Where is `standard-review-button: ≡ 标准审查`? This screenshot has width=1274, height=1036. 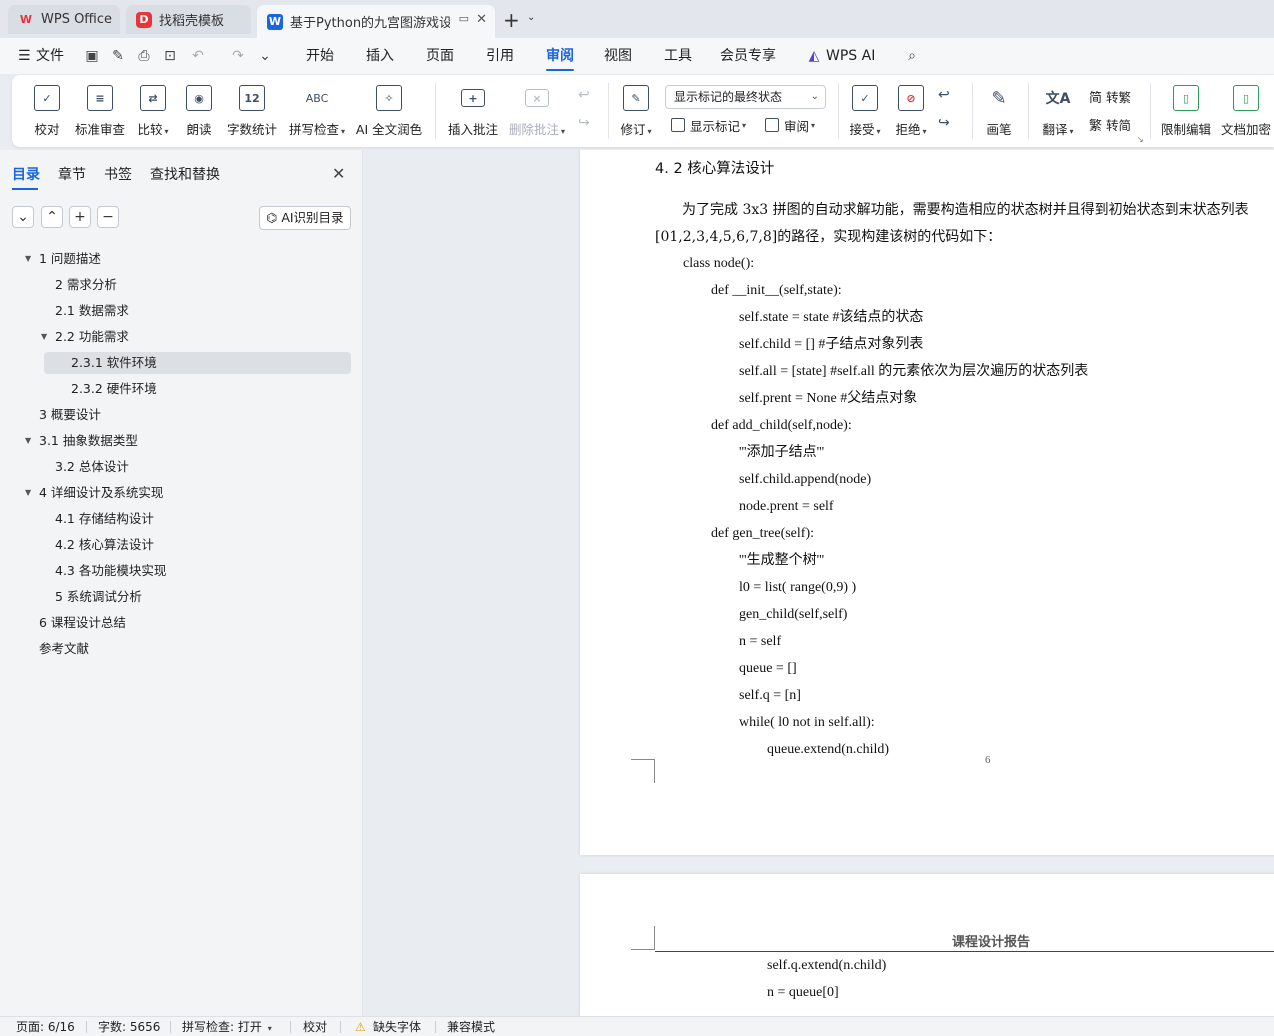
standard-review-button: ≡ 标准审查 is located at coordinates (100, 111).